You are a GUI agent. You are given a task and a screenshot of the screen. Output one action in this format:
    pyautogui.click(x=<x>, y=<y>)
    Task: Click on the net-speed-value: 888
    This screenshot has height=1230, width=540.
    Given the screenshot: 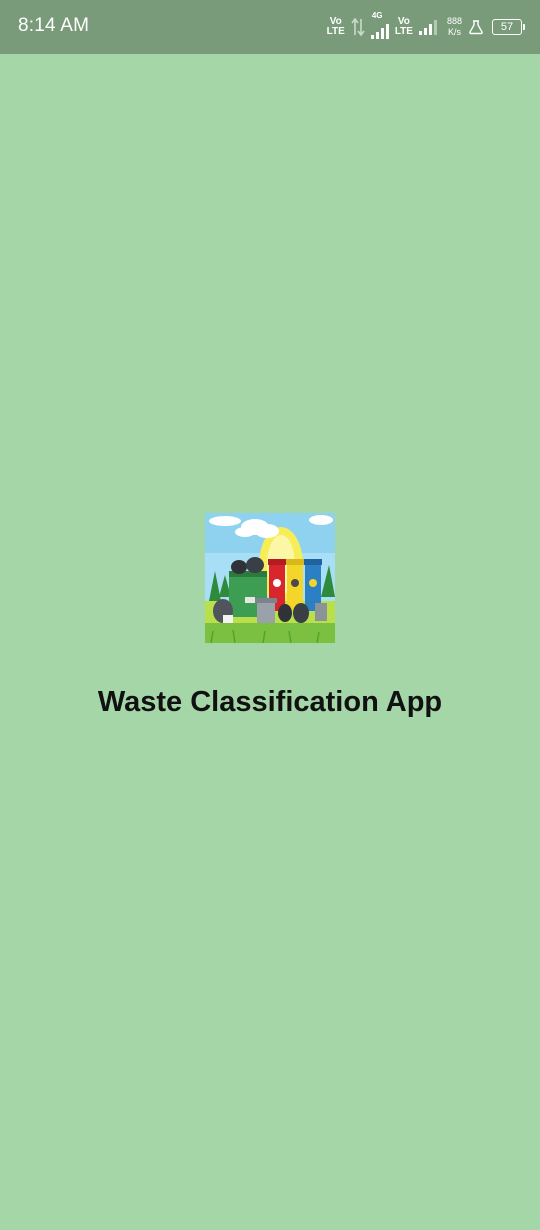 What is the action you would take?
    pyautogui.click(x=454, y=21)
    